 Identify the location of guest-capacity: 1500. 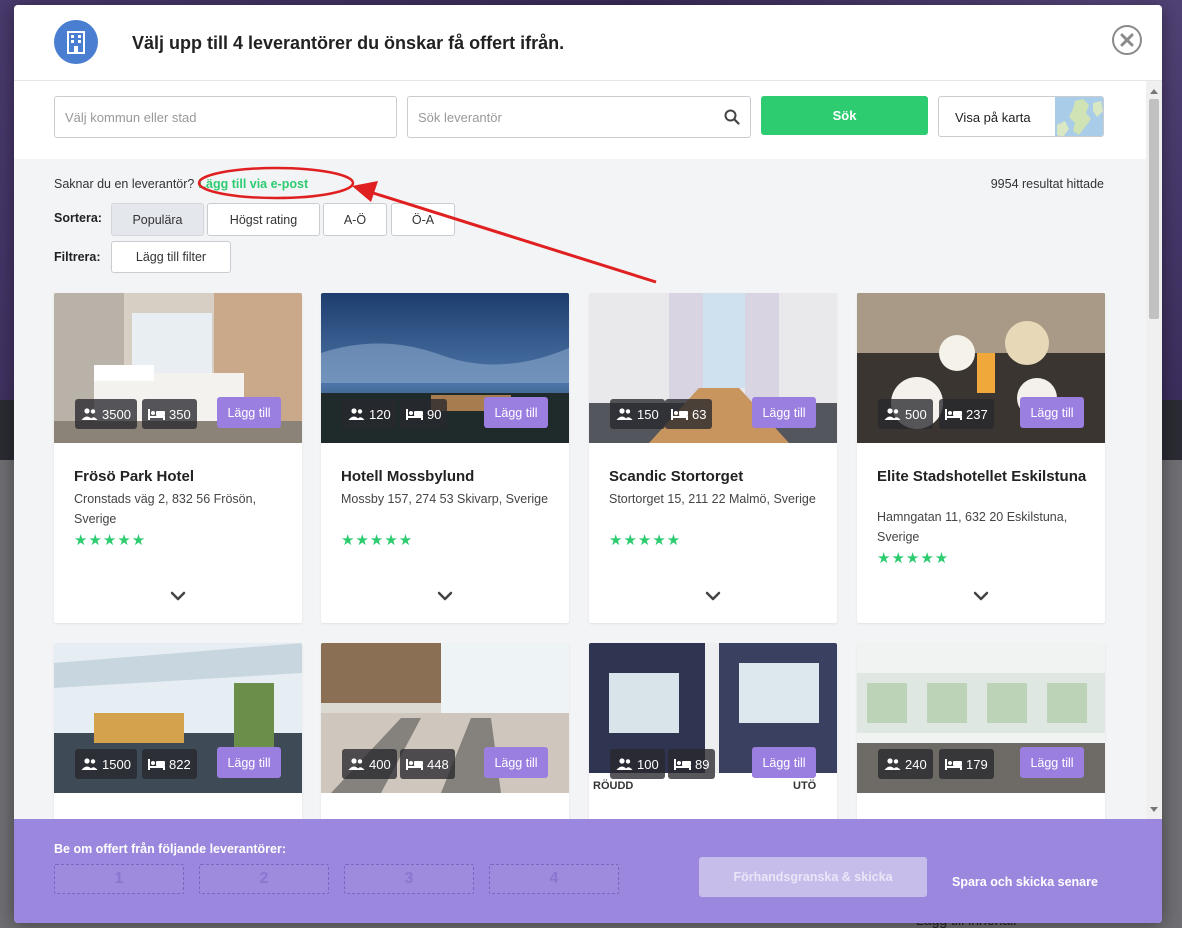
(106, 764).